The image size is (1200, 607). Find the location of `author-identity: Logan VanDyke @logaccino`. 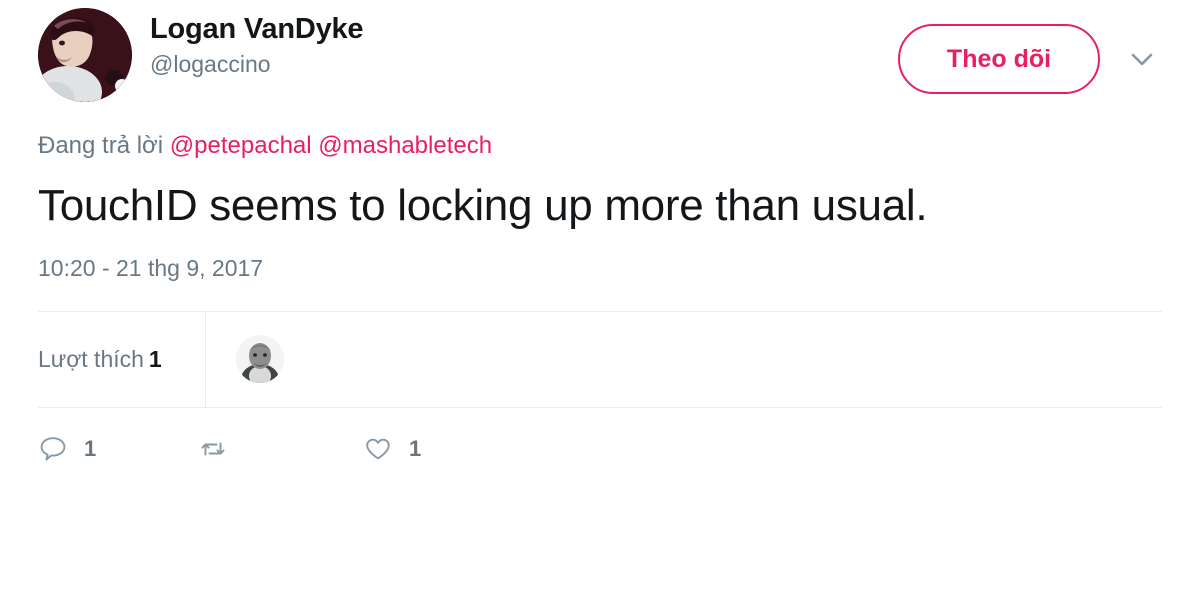

author-identity: Logan VanDyke @logaccino is located at coordinates (524, 44).